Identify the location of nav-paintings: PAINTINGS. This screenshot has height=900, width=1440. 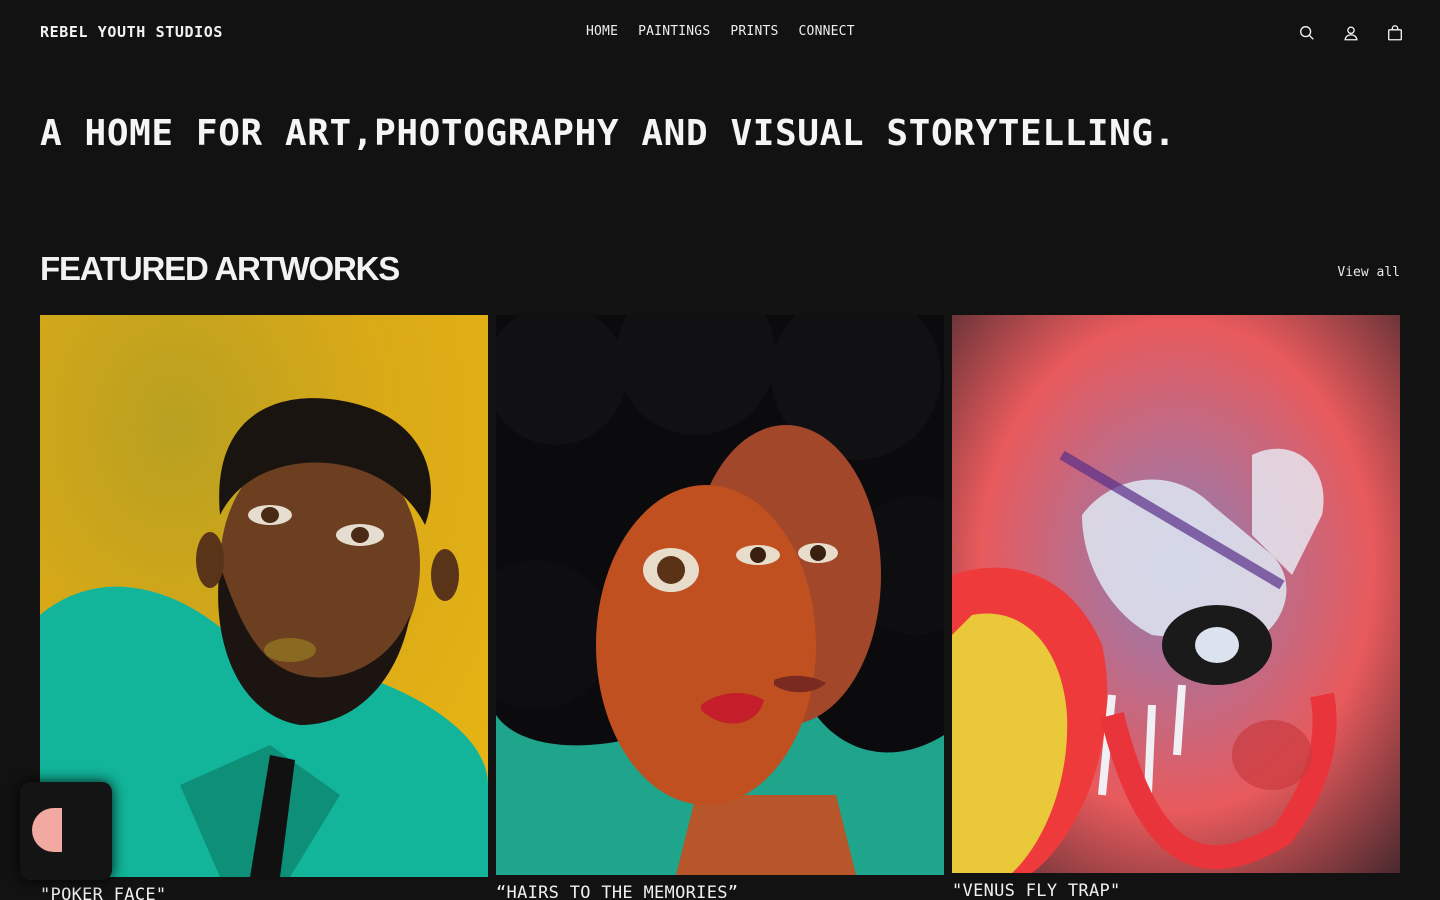
(674, 31).